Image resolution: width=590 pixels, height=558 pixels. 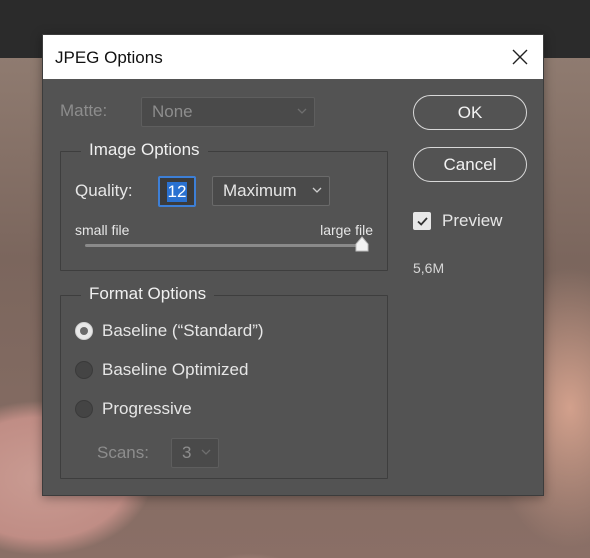 What do you see at coordinates (123, 452) in the screenshot?
I see `scans-label: Scans:` at bounding box center [123, 452].